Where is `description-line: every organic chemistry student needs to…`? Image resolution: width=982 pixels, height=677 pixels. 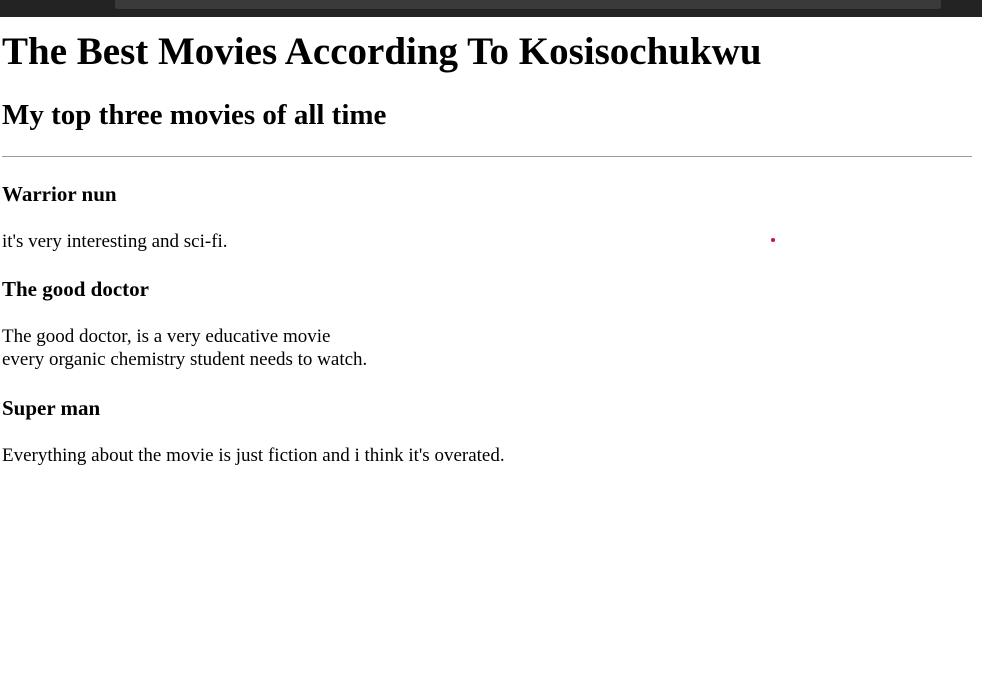 description-line: every organic chemistry student needs to… is located at coordinates (185, 359).